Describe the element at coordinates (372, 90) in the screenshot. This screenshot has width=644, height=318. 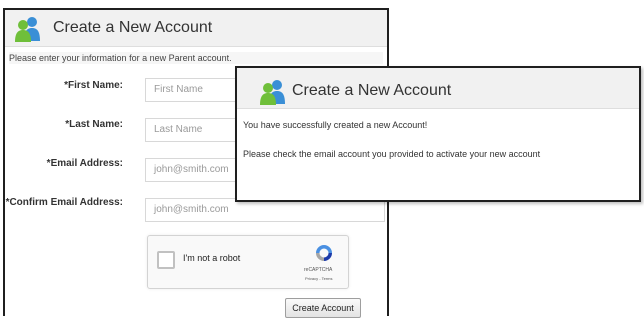
I see `success-title: Create a New Account` at that location.